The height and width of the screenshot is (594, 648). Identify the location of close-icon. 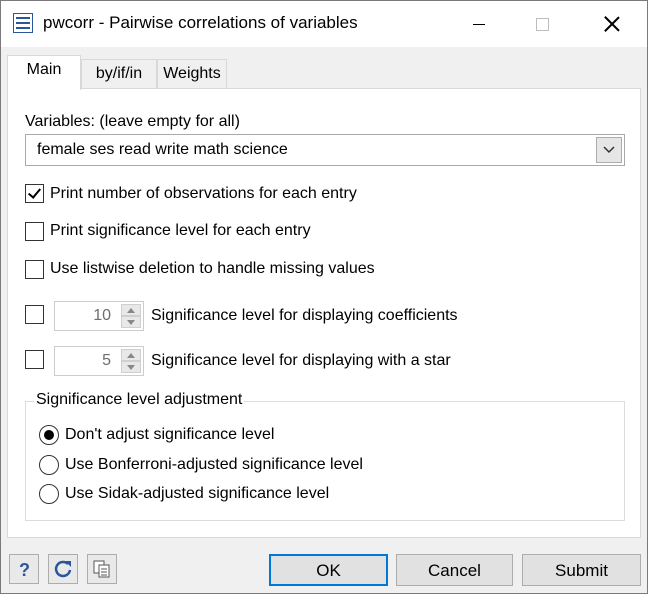
(612, 24).